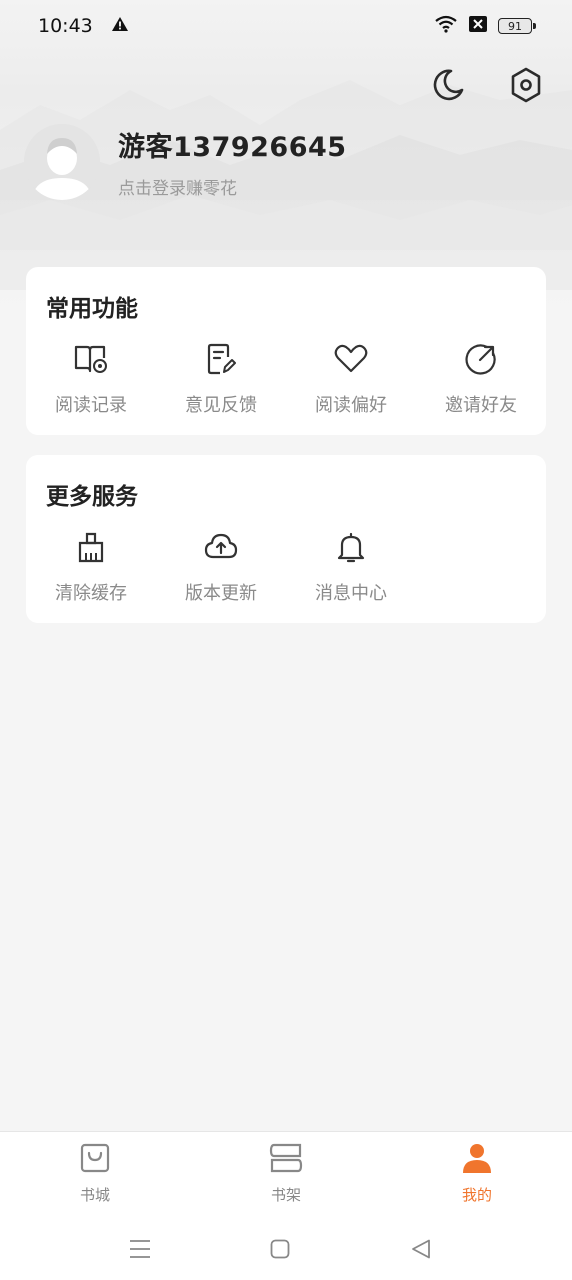  I want to click on no-sim-icon, so click(478, 26).